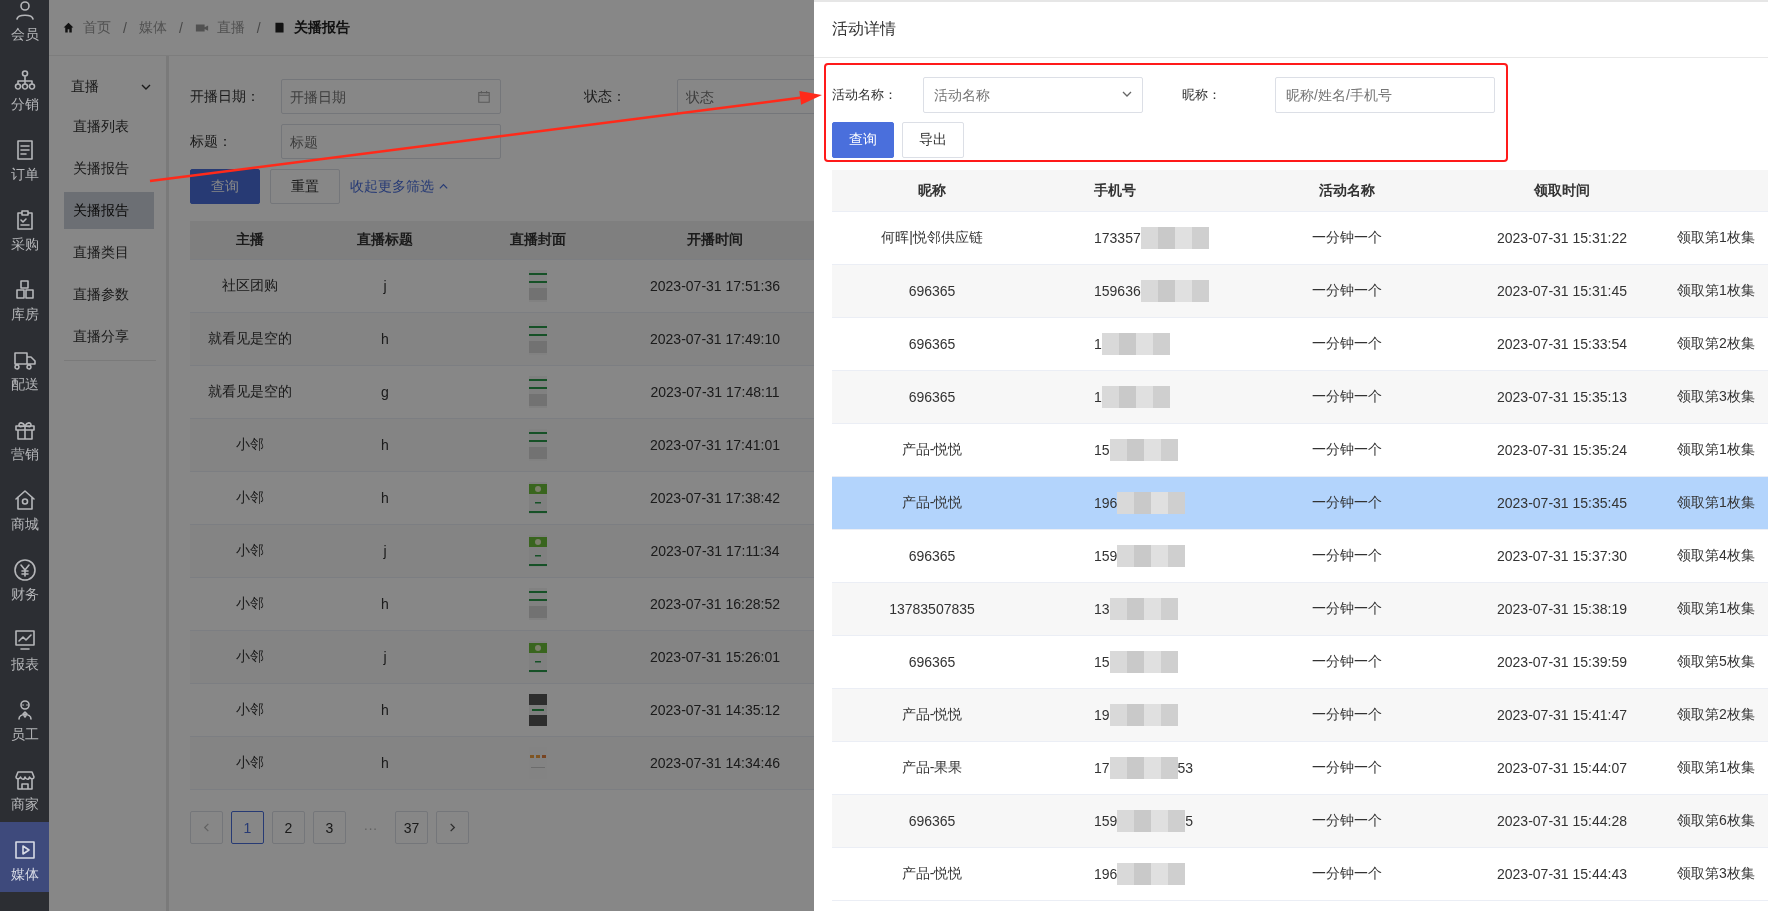 The image size is (1768, 911). Describe the element at coordinates (24, 297) in the screenshot. I see `sidebar-item: 库房` at that location.